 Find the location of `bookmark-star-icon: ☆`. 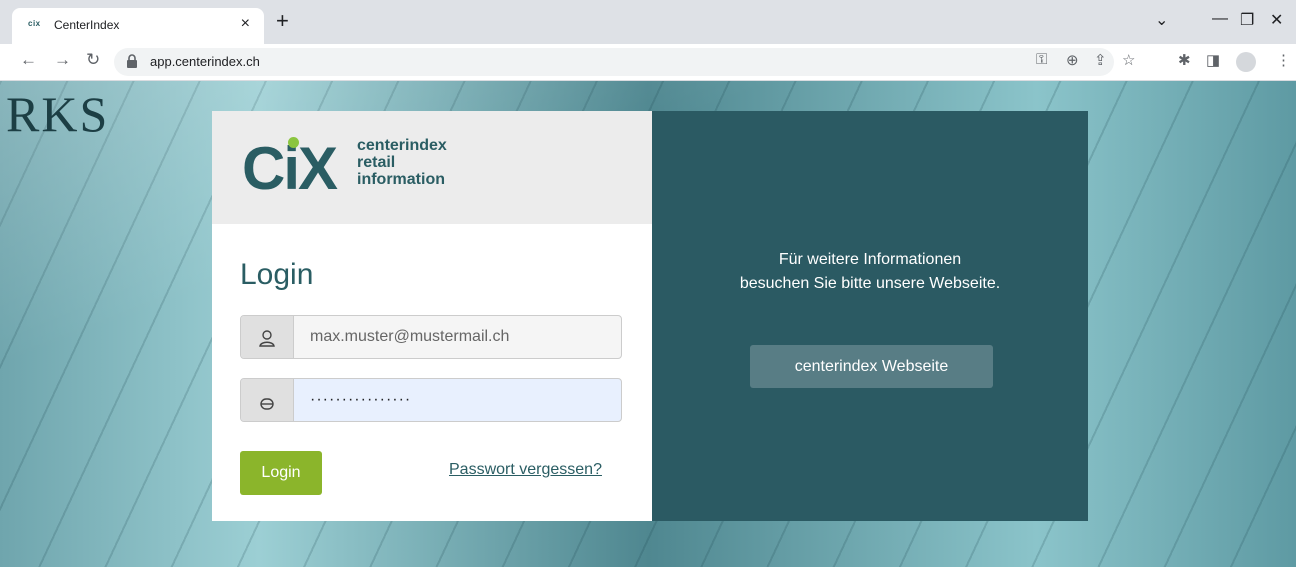

bookmark-star-icon: ☆ is located at coordinates (1128, 60).